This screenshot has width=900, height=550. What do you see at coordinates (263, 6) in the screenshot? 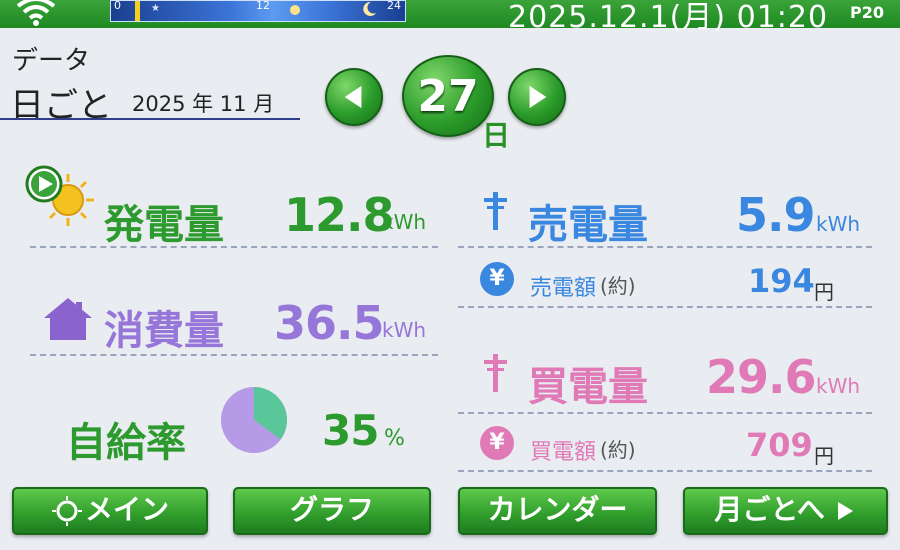
I see `timeline-tick-mid: 12` at bounding box center [263, 6].